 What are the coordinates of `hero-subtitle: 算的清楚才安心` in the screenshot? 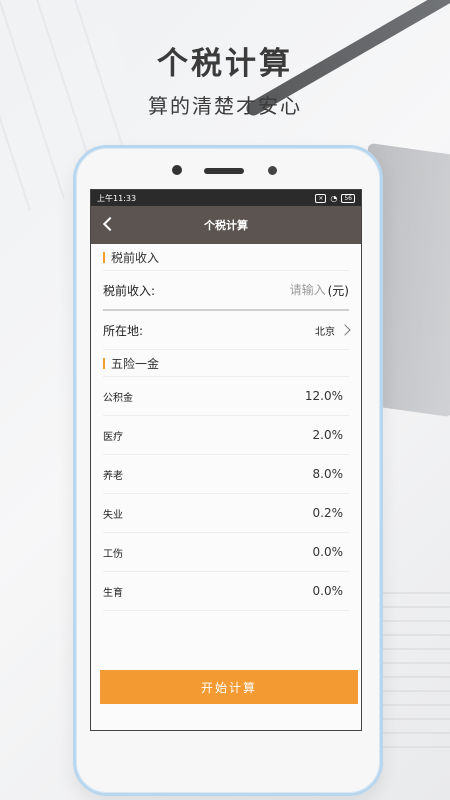 It's located at (225, 106).